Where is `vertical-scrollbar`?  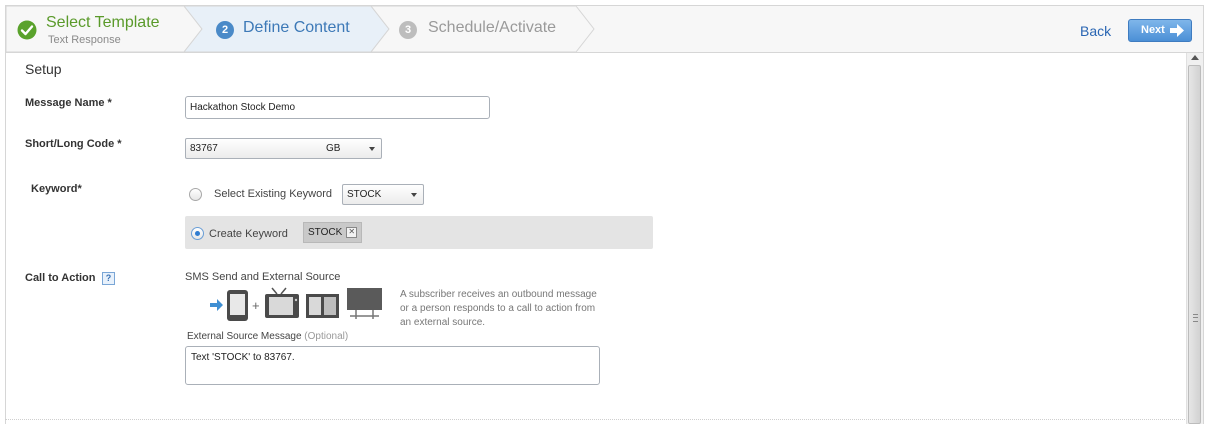
vertical-scrollbar is located at coordinates (1194, 238).